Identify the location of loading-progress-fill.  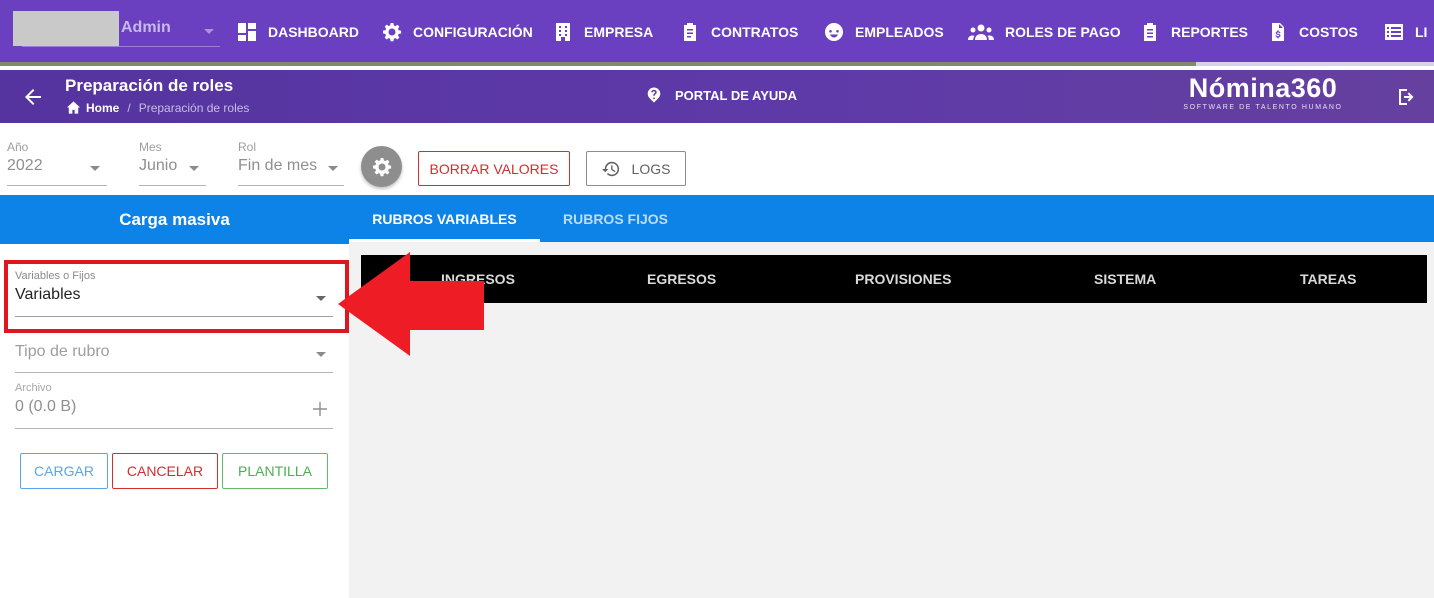
(598, 64).